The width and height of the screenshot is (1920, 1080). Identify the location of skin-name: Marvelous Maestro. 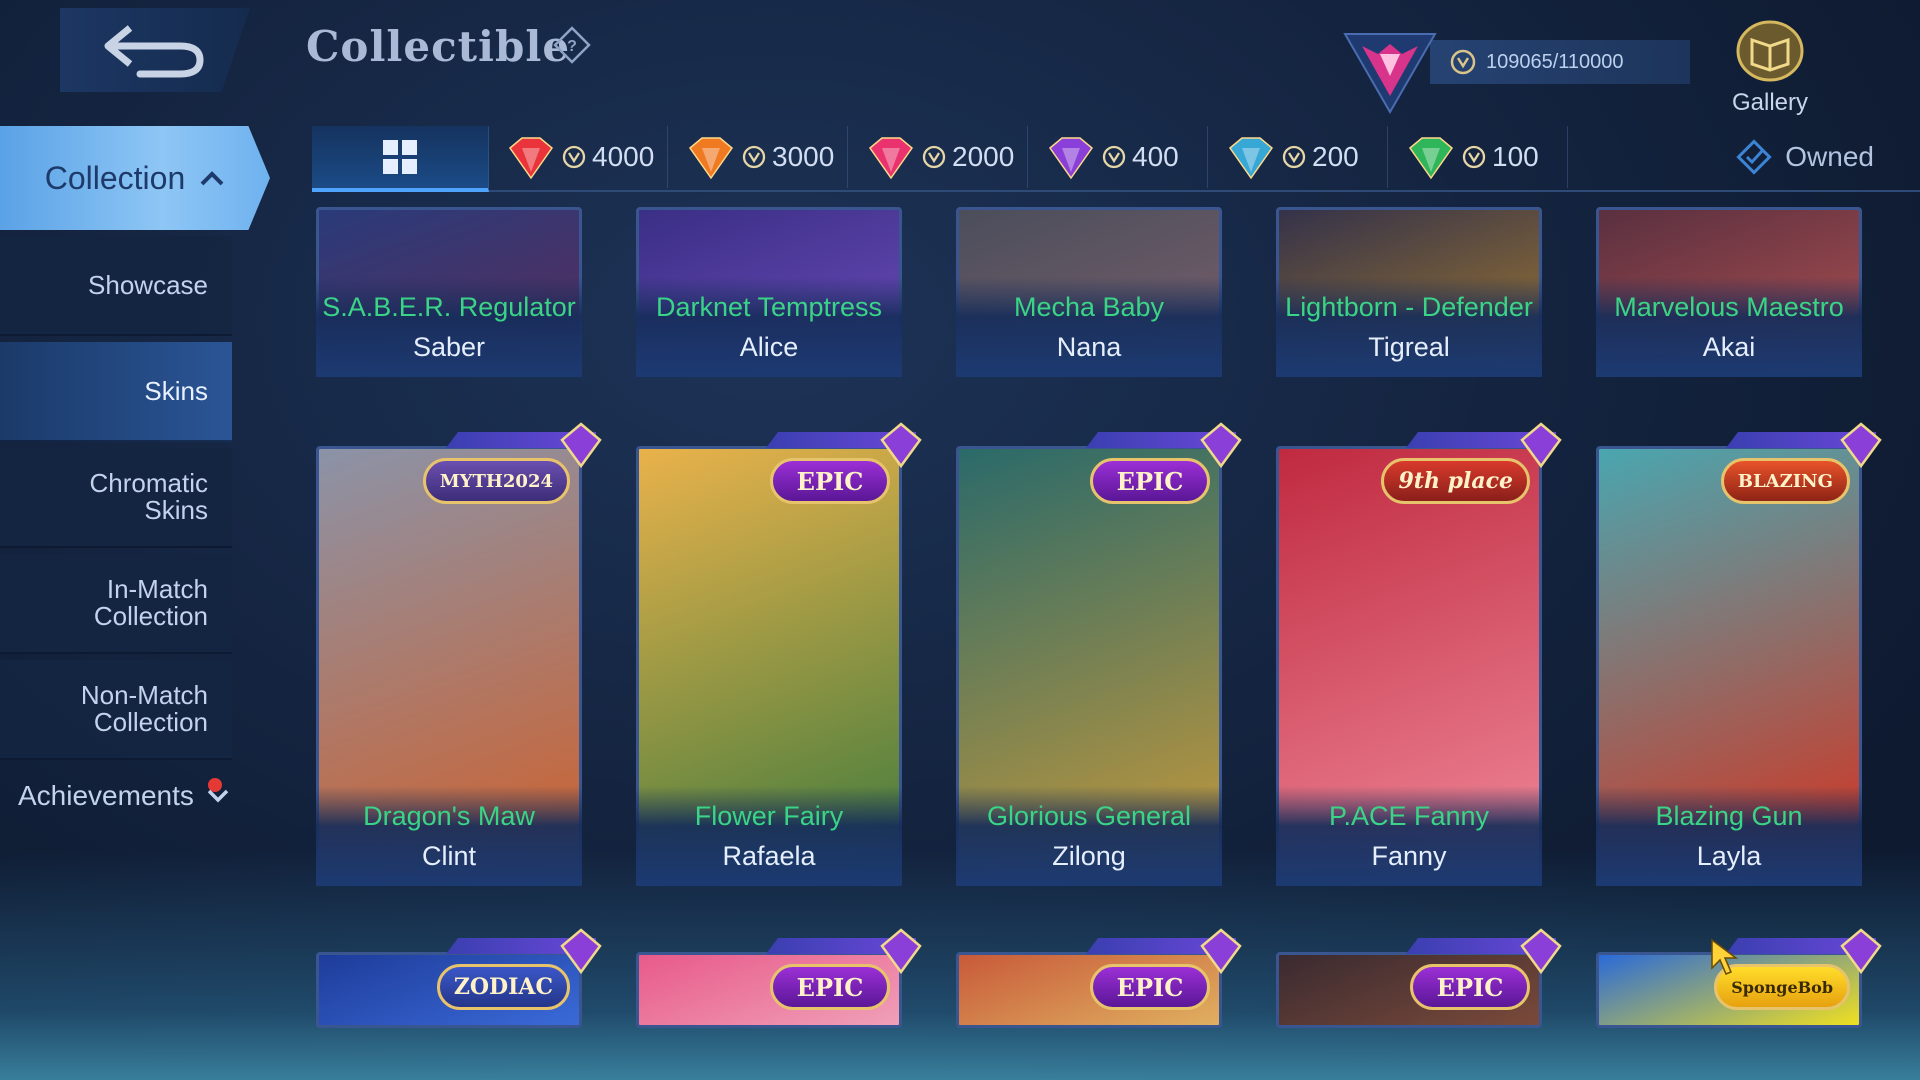
(1729, 307).